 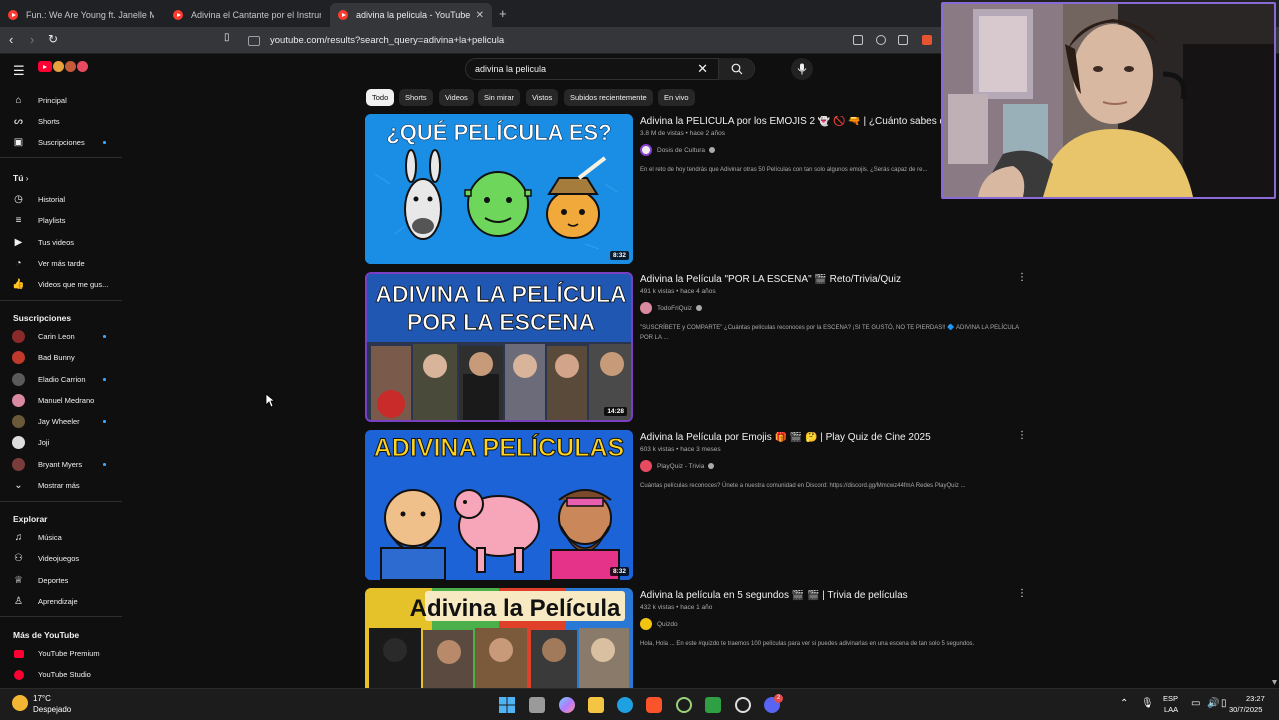 I want to click on sidebar-item-learning: ♙ Aprendizaje, so click(x=61, y=601).